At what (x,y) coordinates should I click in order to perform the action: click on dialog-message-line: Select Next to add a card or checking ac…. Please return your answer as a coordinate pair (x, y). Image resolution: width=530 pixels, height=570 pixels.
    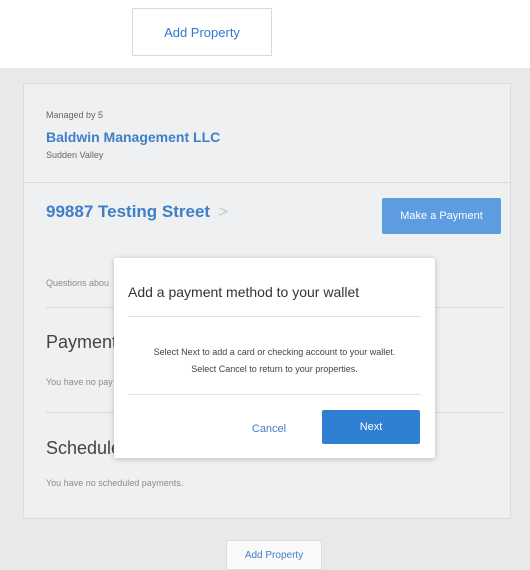
    Looking at the image, I should click on (274, 352).